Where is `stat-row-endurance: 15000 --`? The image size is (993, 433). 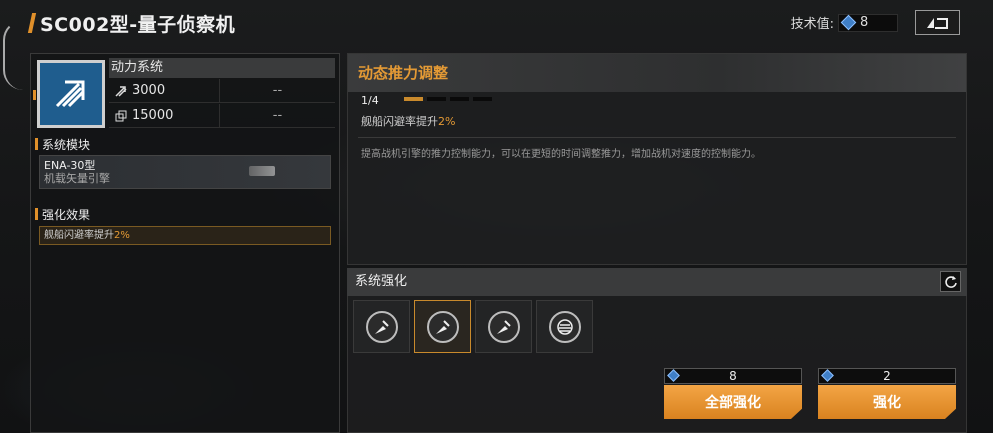
stat-row-endurance: 15000 -- is located at coordinates (222, 116).